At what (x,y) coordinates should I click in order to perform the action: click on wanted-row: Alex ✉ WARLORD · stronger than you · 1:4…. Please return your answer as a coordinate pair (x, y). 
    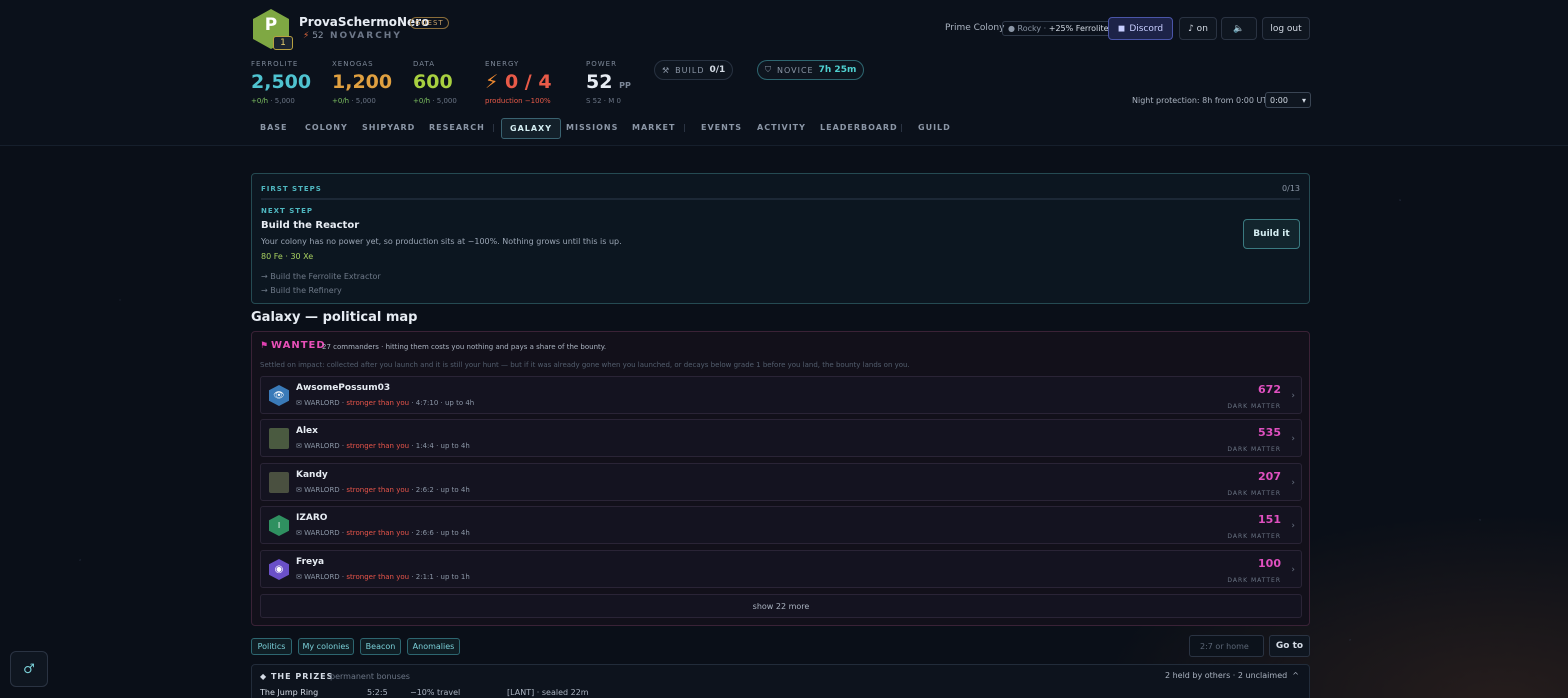
    Looking at the image, I should click on (781, 438).